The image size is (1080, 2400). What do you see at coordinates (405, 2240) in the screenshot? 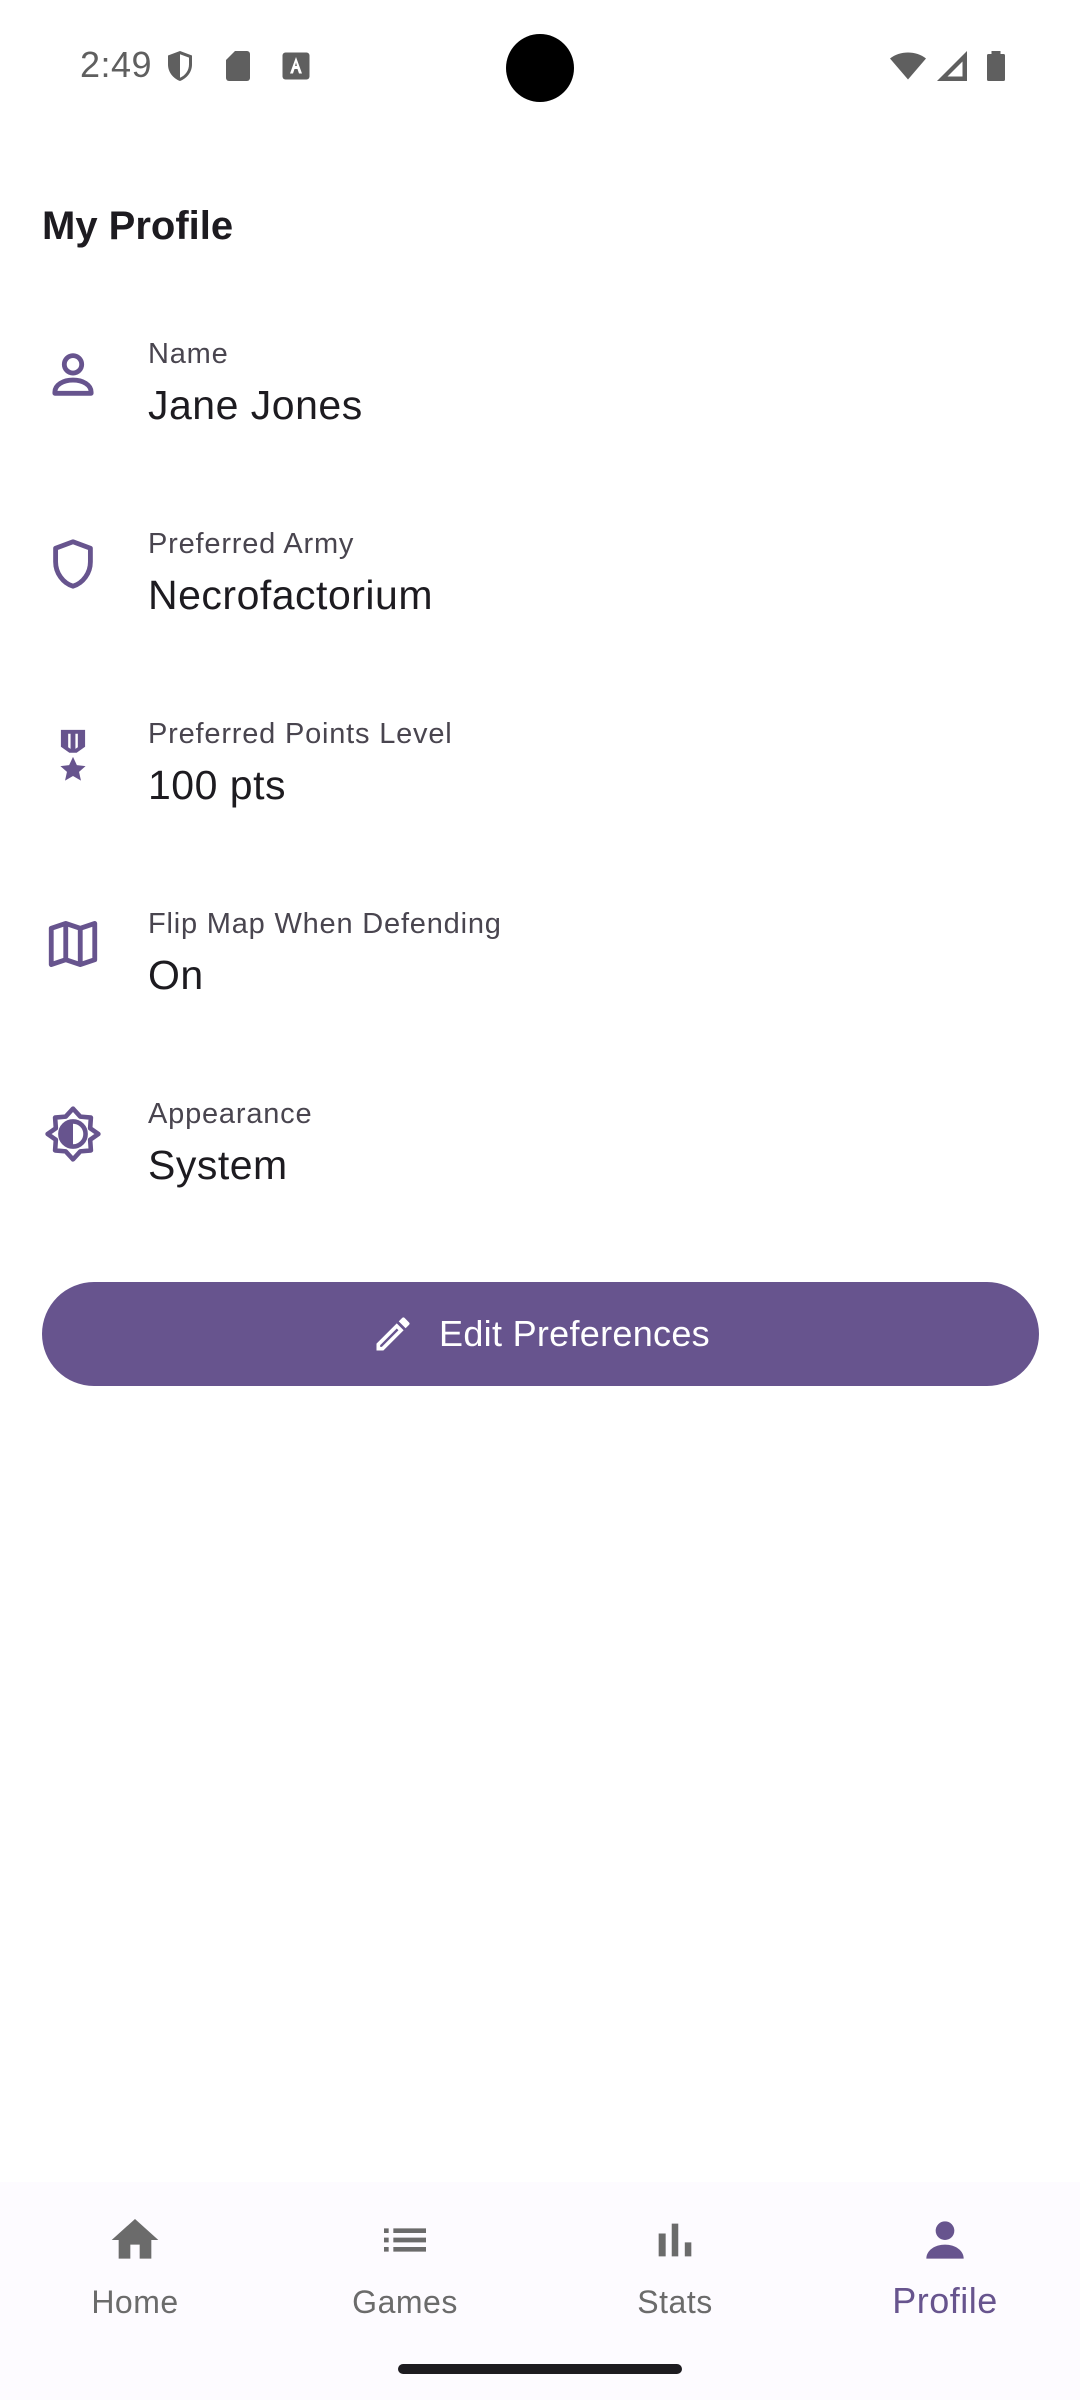
I see `list-icon` at bounding box center [405, 2240].